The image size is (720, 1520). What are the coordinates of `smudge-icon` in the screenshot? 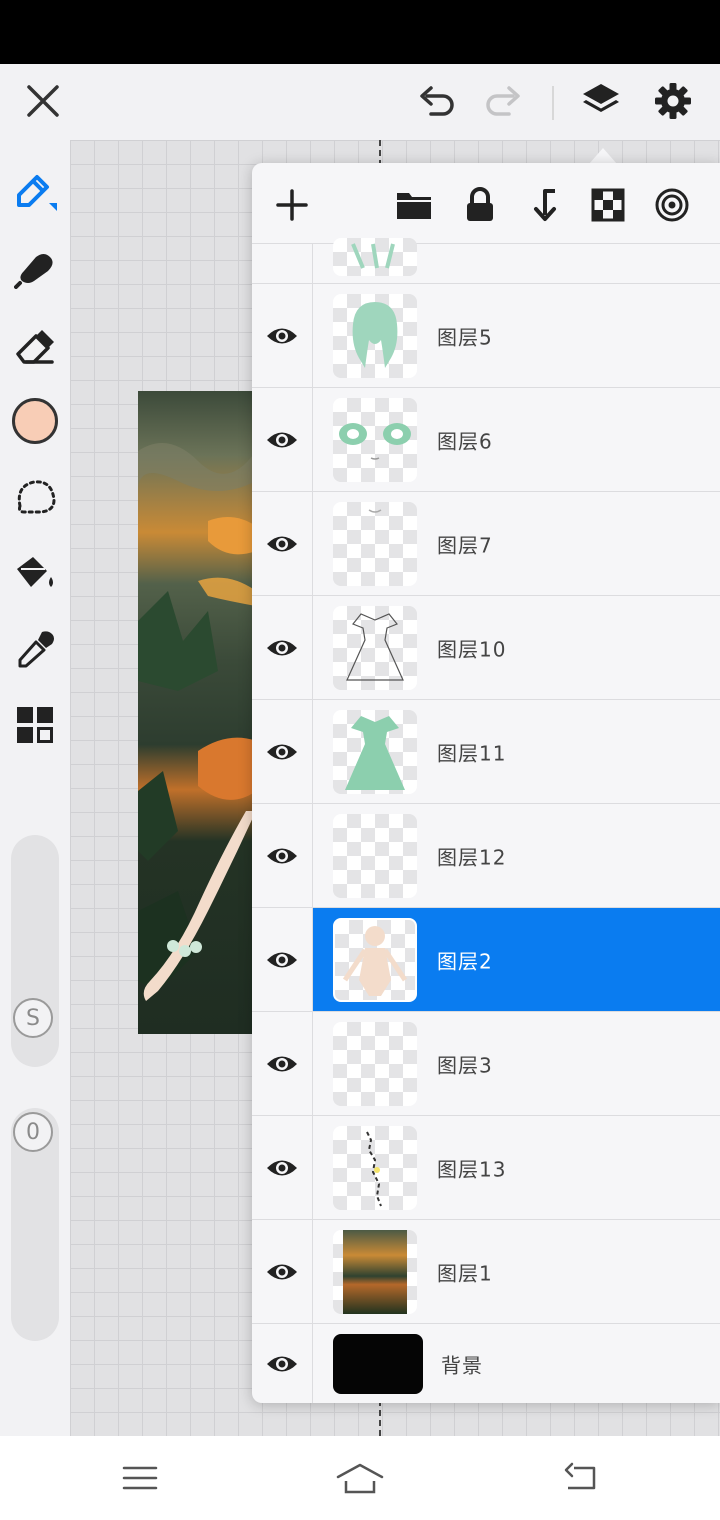 It's located at (35, 268).